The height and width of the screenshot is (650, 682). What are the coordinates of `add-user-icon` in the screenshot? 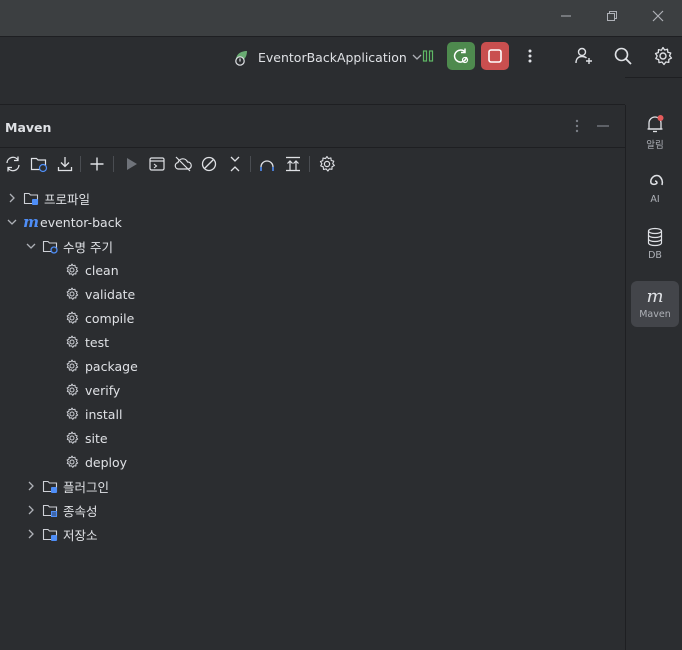 It's located at (583, 55).